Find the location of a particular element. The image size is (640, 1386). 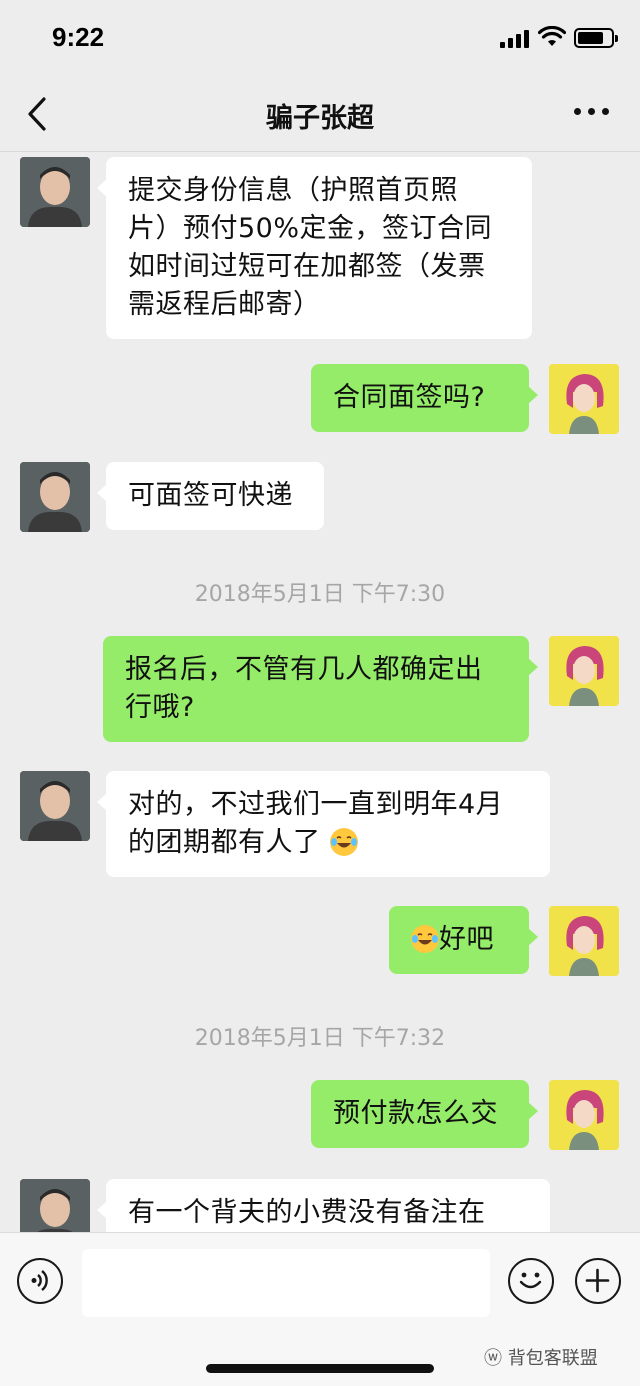

message-line: 的团期都有人了 is located at coordinates (328, 843).